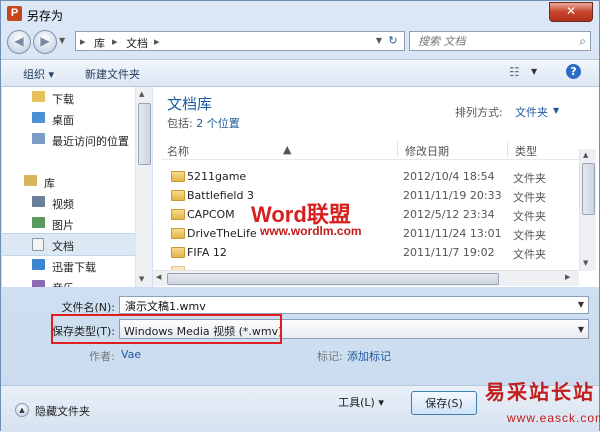  Describe the element at coordinates (514, 72) in the screenshot. I see `change-view-icon: ☷` at that location.